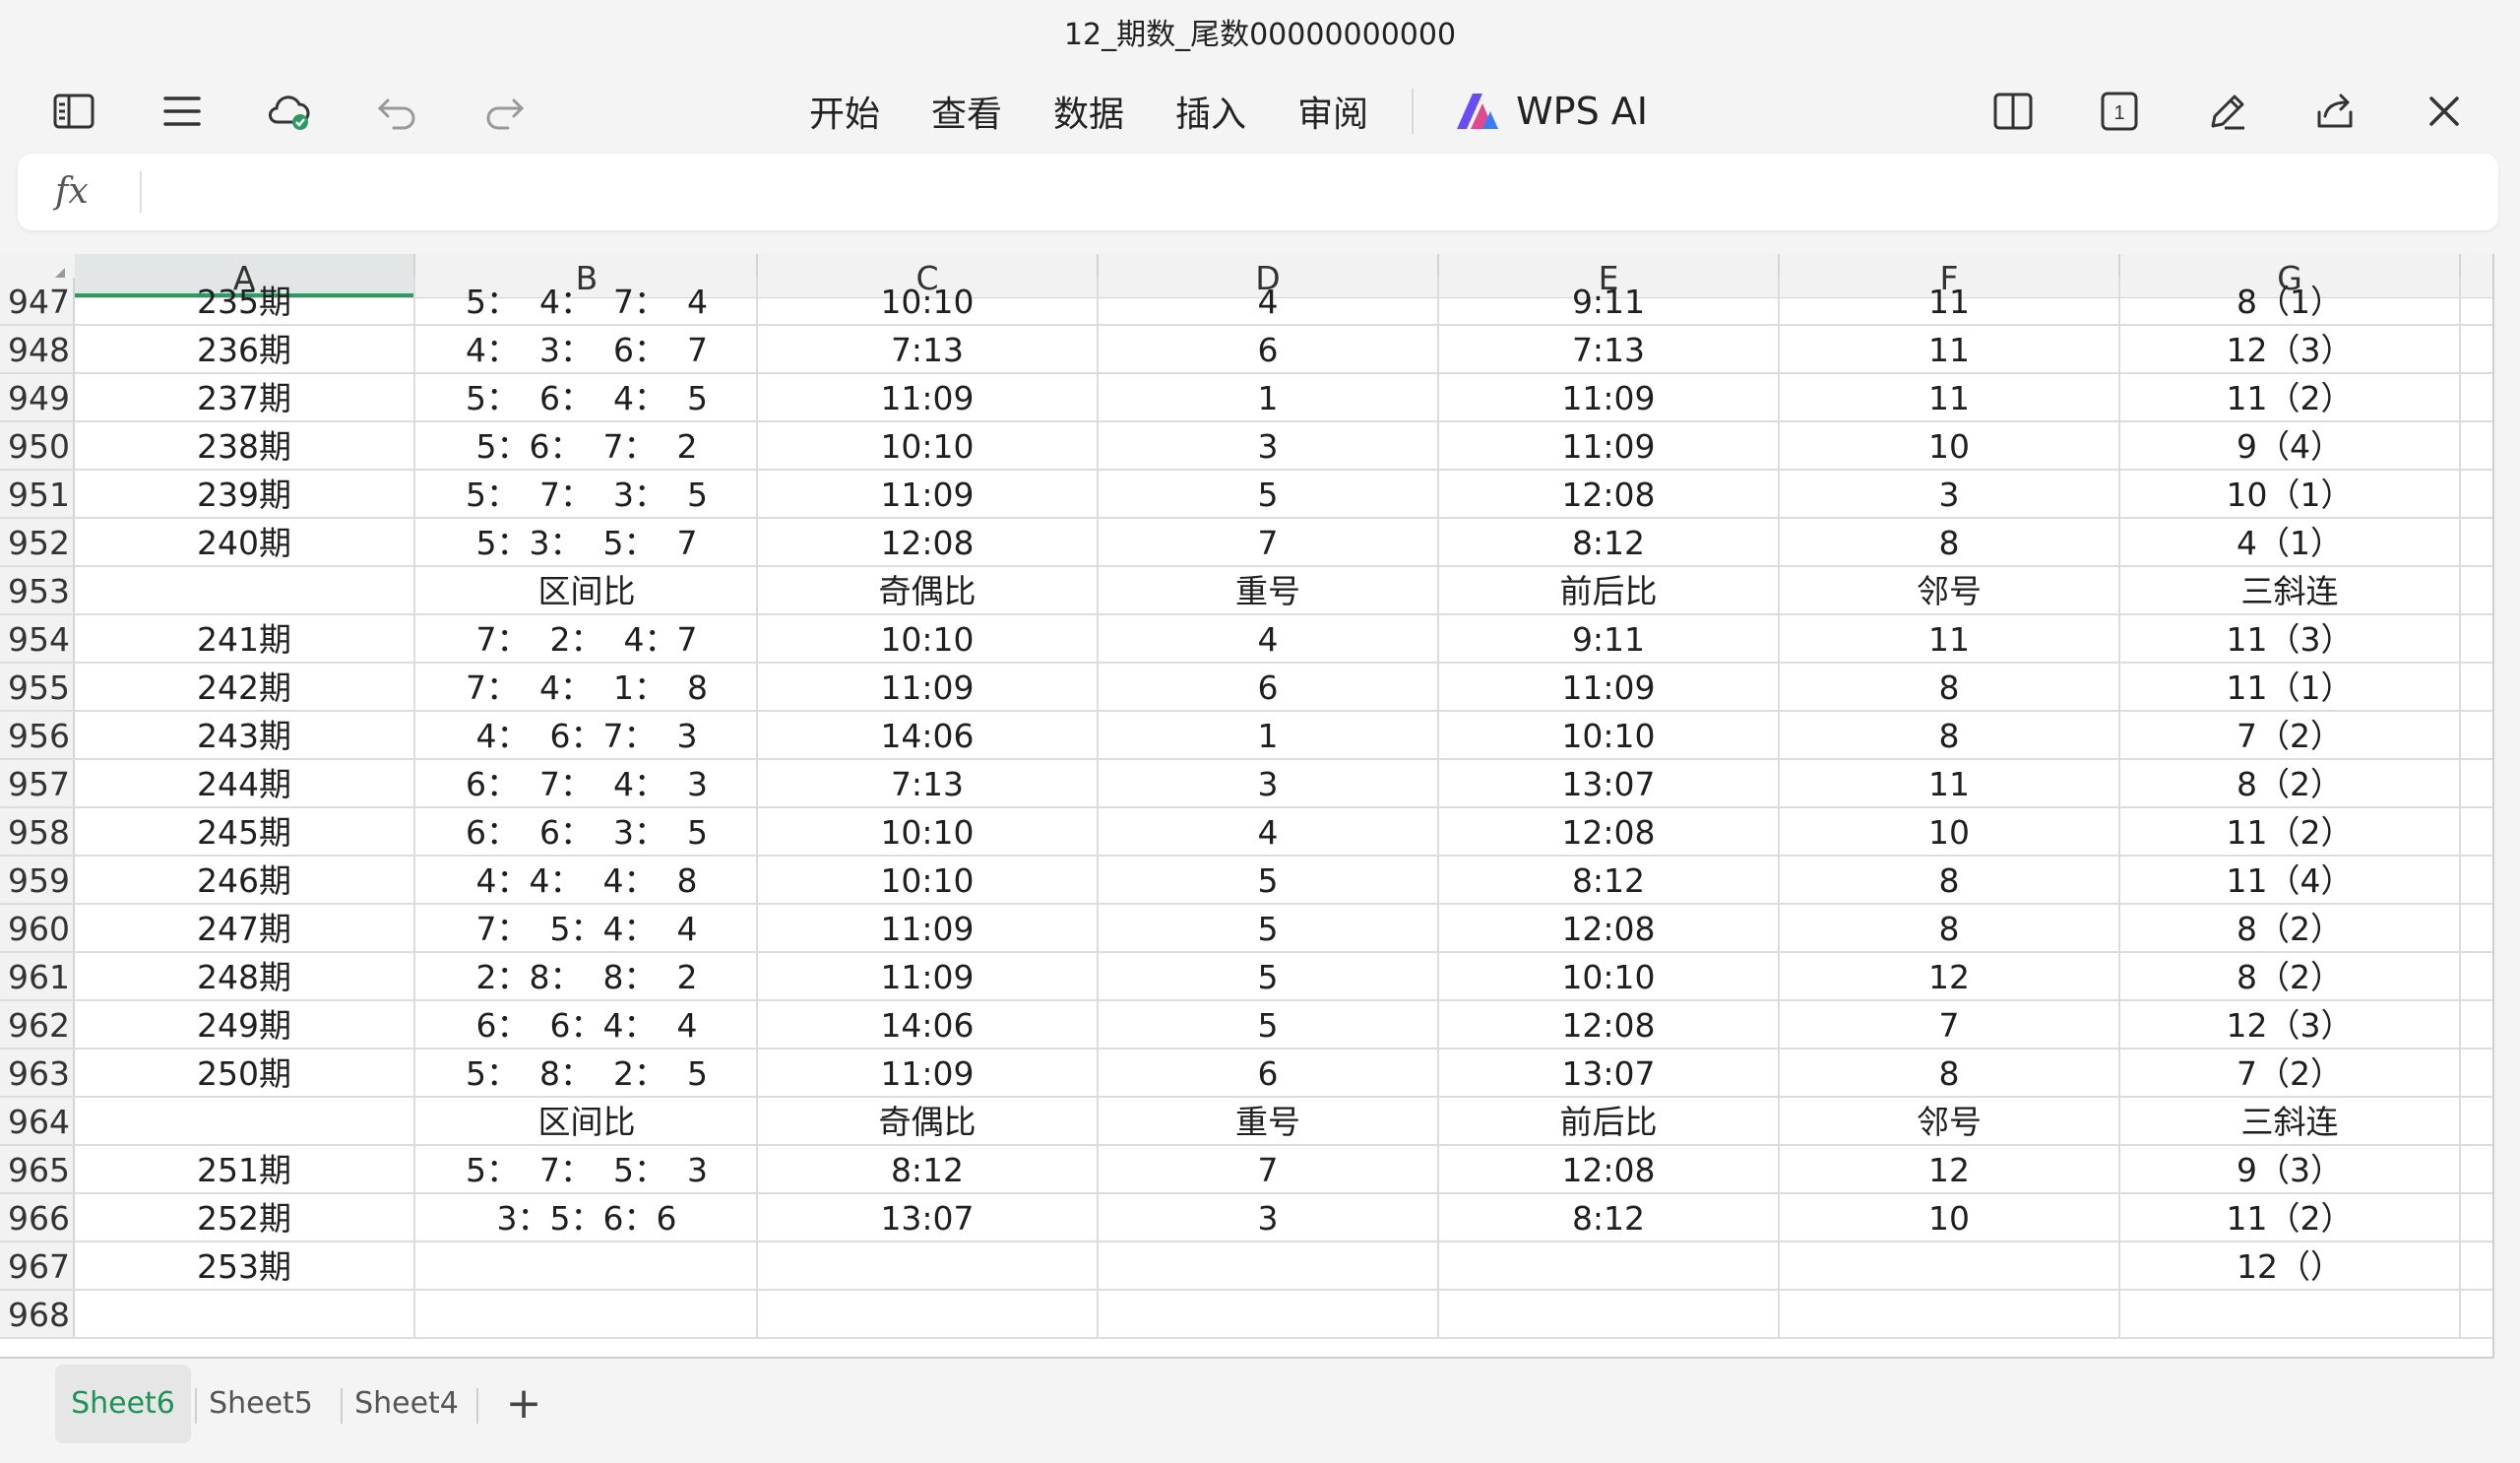  What do you see at coordinates (2444, 111) in the screenshot?
I see `close-icon` at bounding box center [2444, 111].